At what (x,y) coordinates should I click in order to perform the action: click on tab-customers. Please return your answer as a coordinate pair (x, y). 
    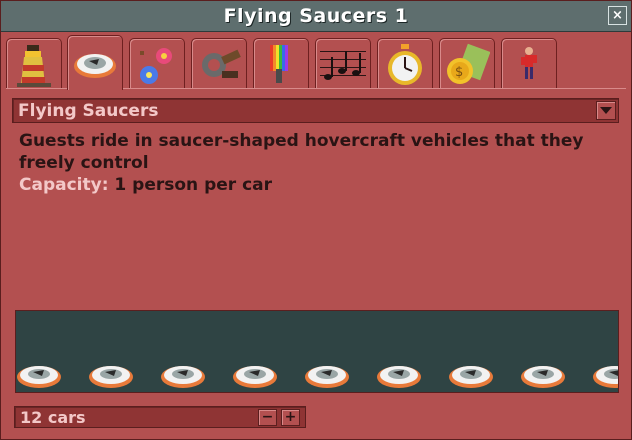
    Looking at the image, I should click on (529, 63).